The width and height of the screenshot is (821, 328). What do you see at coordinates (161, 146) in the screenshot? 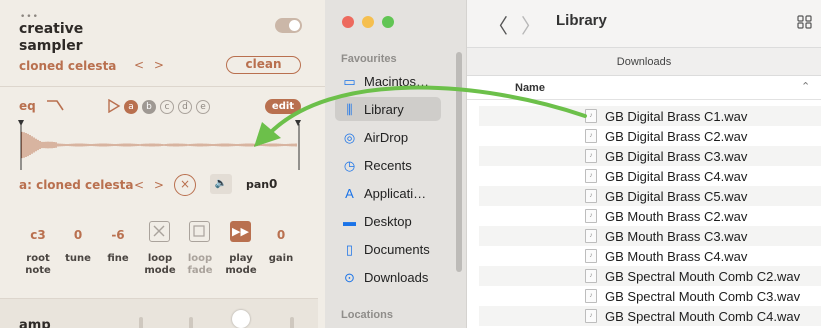
I see `waveform-display` at bounding box center [161, 146].